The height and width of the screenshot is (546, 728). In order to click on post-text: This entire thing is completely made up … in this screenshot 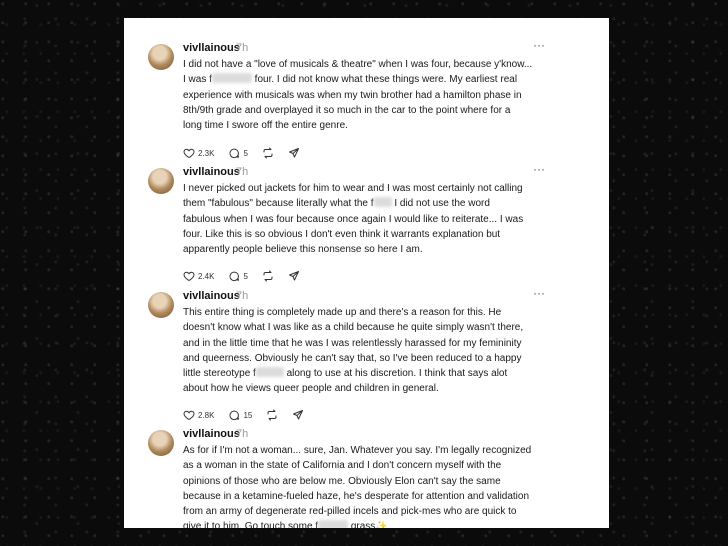, I will do `click(389, 351)`.